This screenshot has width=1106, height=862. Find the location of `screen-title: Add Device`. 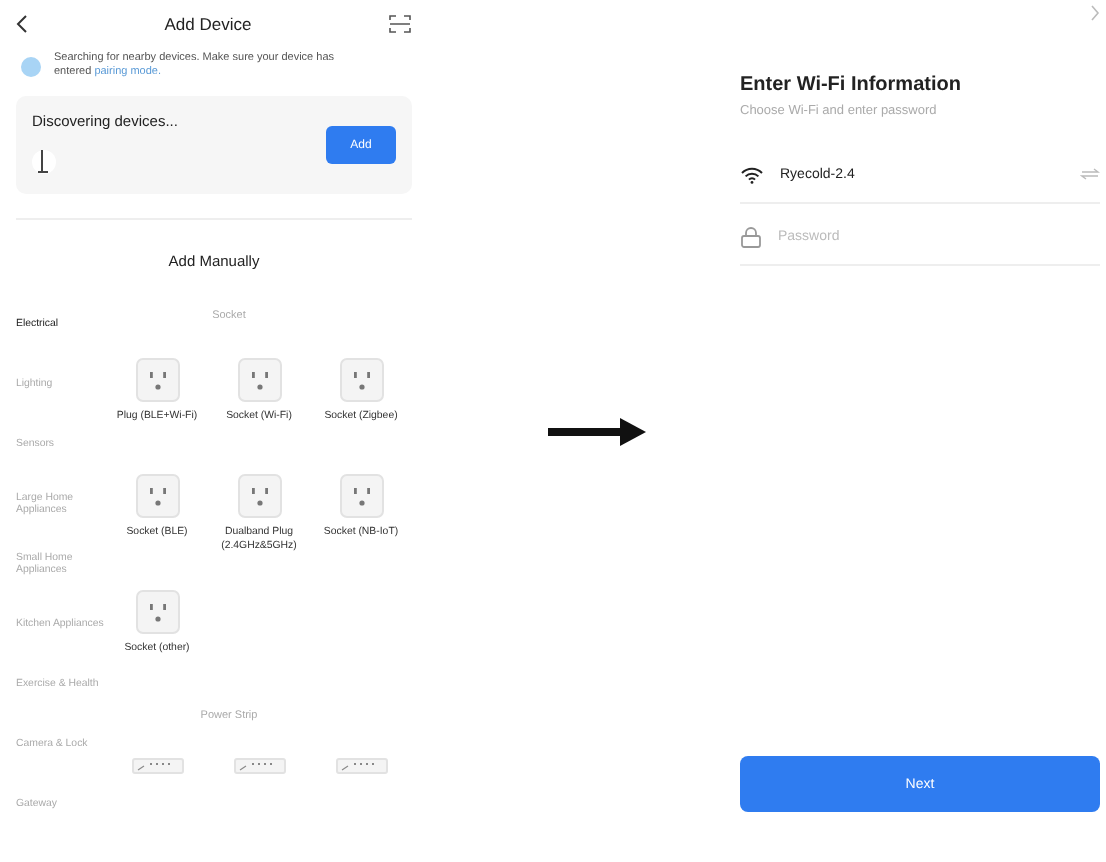

screen-title: Add Device is located at coordinates (208, 24).